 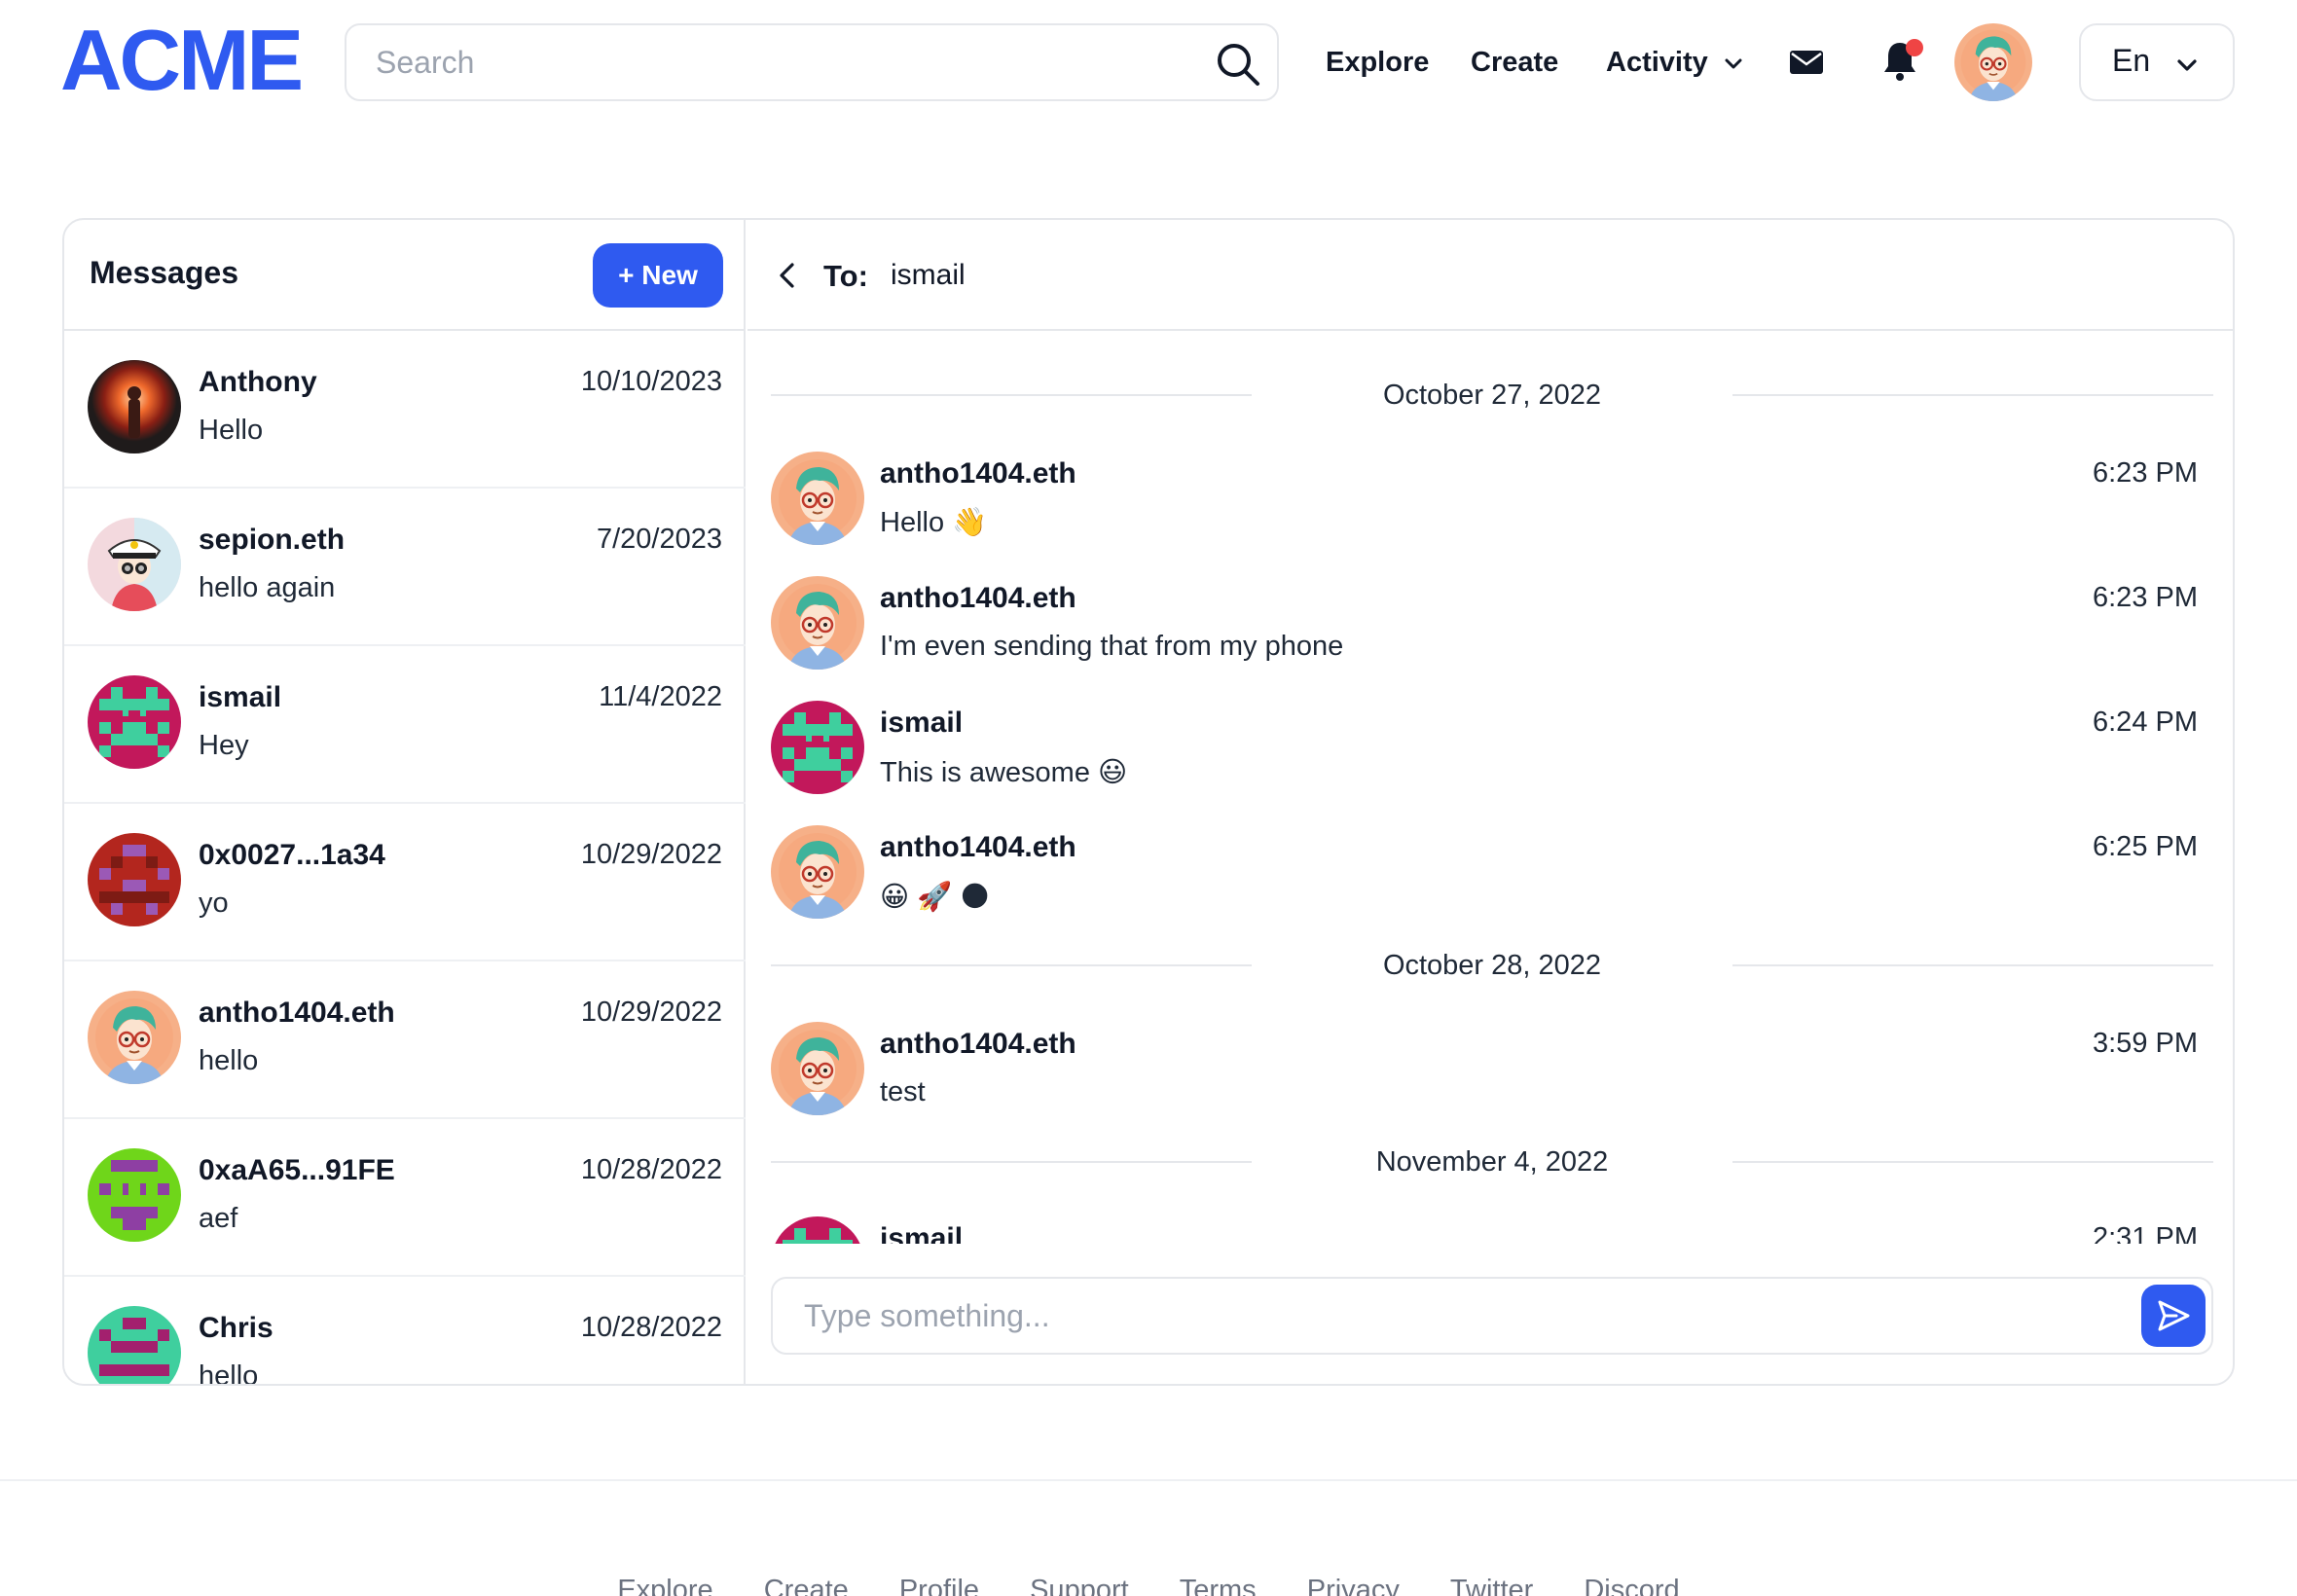 I want to click on conversation-preview: Hey, so click(x=224, y=745).